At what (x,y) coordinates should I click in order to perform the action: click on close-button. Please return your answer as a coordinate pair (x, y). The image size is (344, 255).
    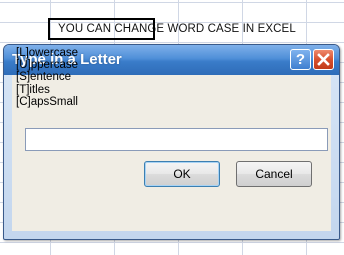
    Looking at the image, I should click on (323, 59).